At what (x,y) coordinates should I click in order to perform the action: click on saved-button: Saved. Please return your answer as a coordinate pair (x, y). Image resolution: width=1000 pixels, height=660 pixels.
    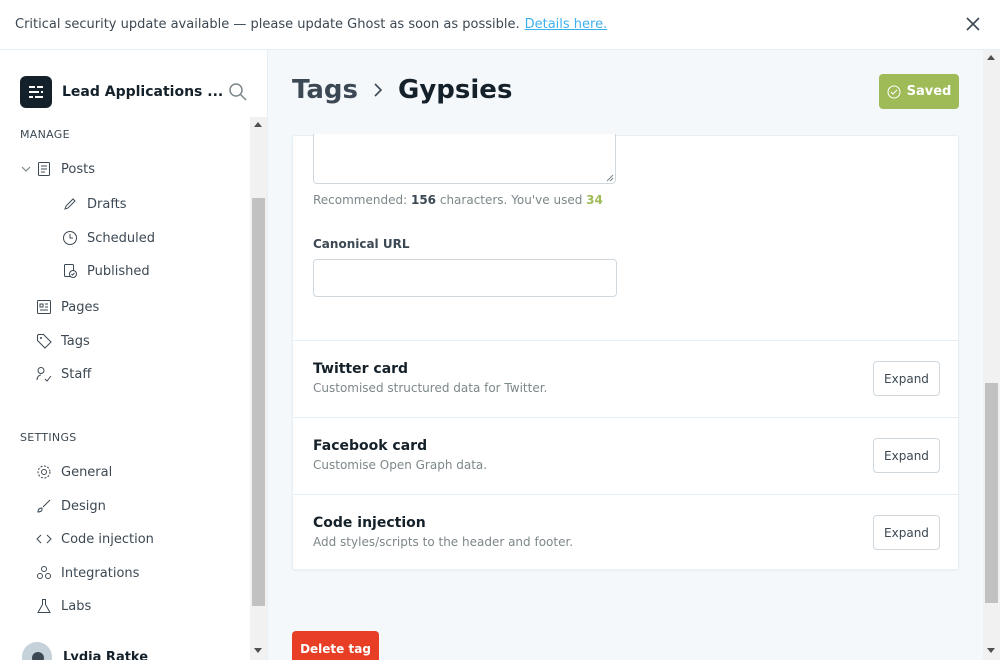
    Looking at the image, I should click on (919, 91).